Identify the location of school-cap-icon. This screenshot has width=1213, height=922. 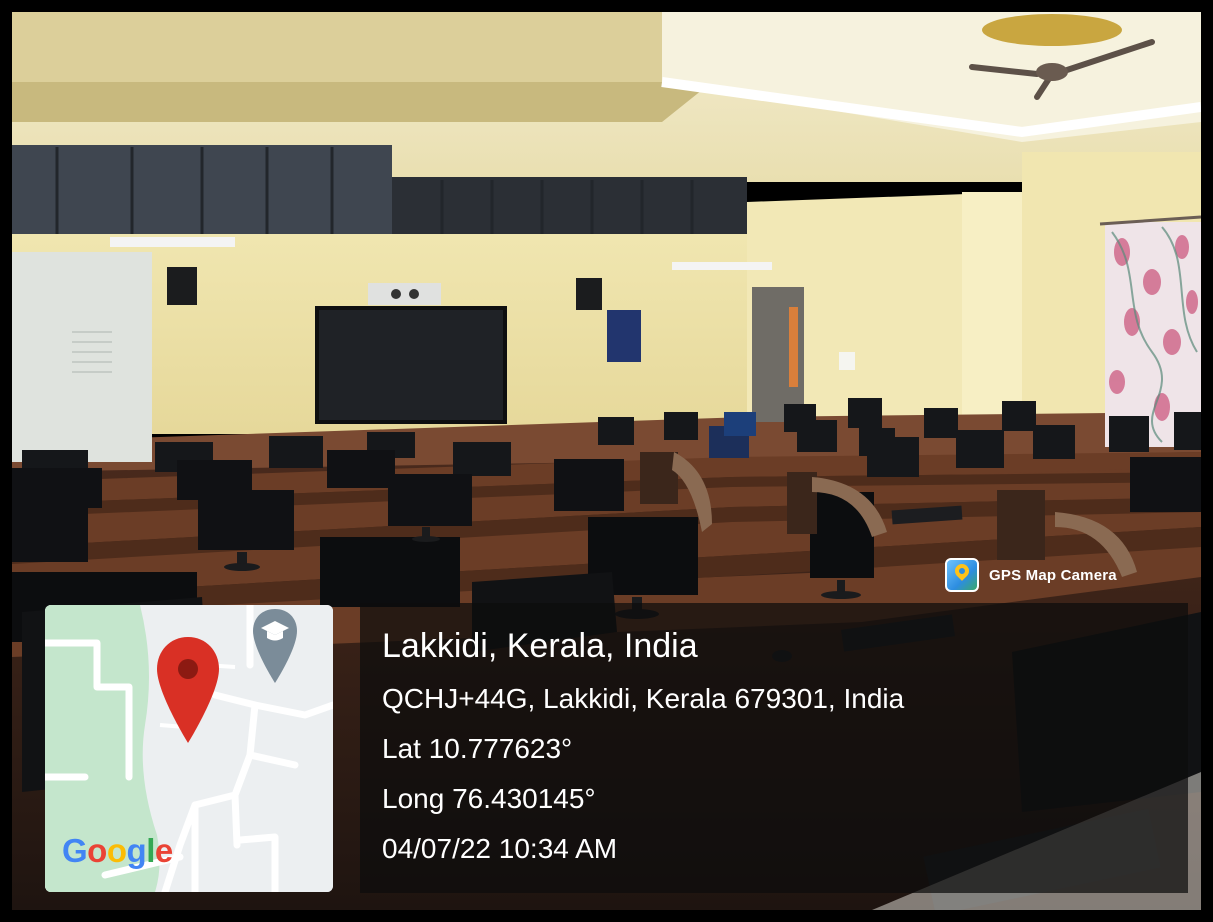
(275, 646).